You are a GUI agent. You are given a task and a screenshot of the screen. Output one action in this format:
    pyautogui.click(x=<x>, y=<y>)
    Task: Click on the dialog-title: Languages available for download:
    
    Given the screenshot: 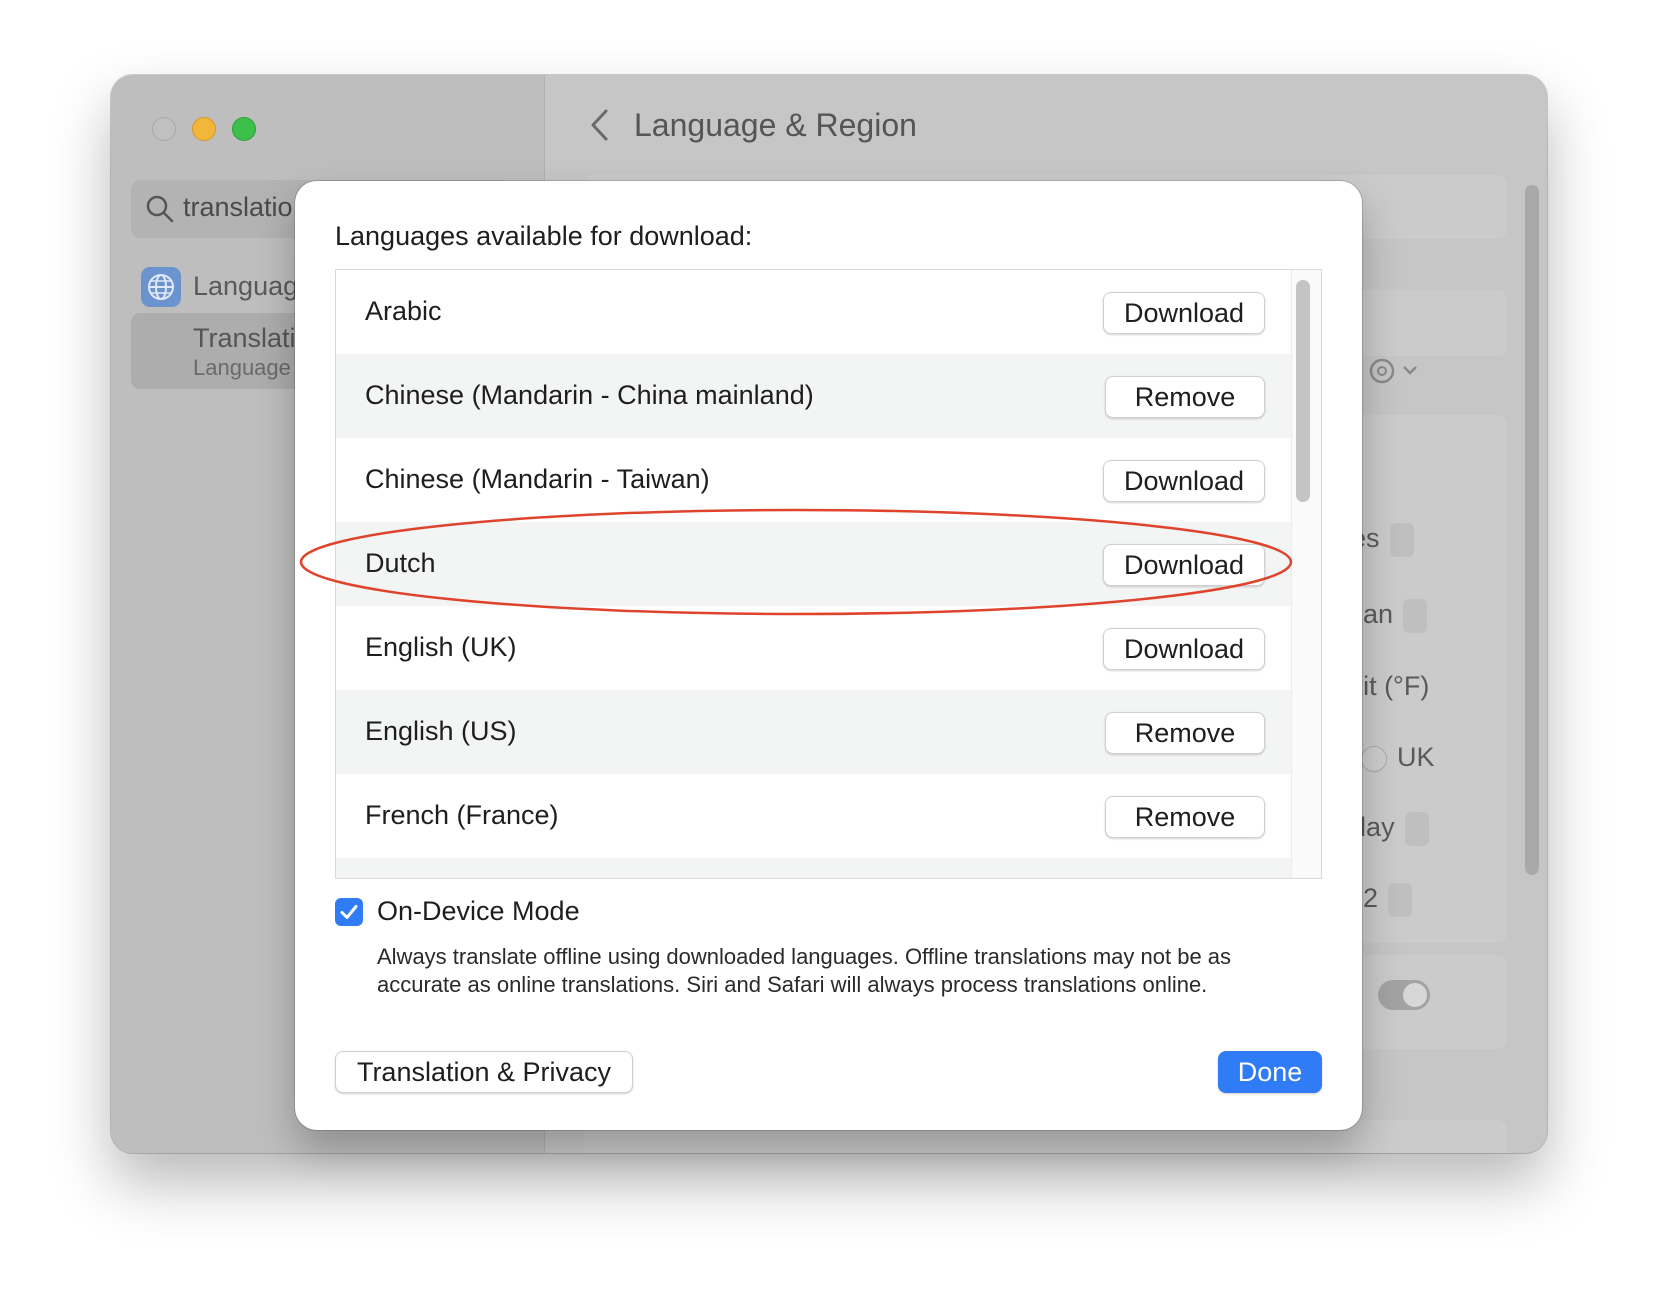 What is the action you would take?
    pyautogui.click(x=544, y=236)
    